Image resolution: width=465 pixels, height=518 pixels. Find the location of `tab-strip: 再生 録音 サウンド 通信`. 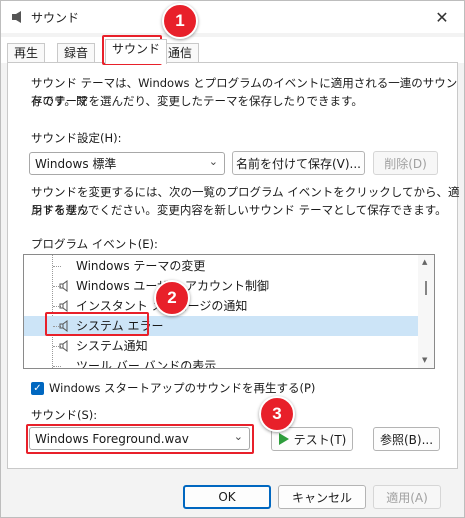

tab-strip: 再生 録音 サウンド 通信 is located at coordinates (232, 50).